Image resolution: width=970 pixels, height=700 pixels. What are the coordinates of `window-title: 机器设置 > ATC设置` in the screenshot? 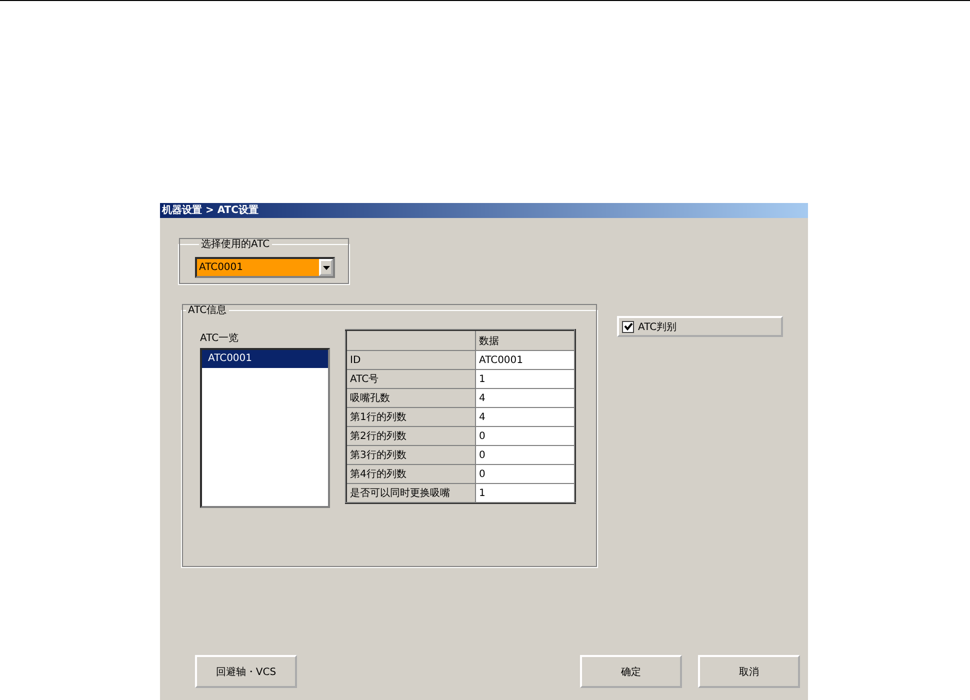 It's located at (484, 210).